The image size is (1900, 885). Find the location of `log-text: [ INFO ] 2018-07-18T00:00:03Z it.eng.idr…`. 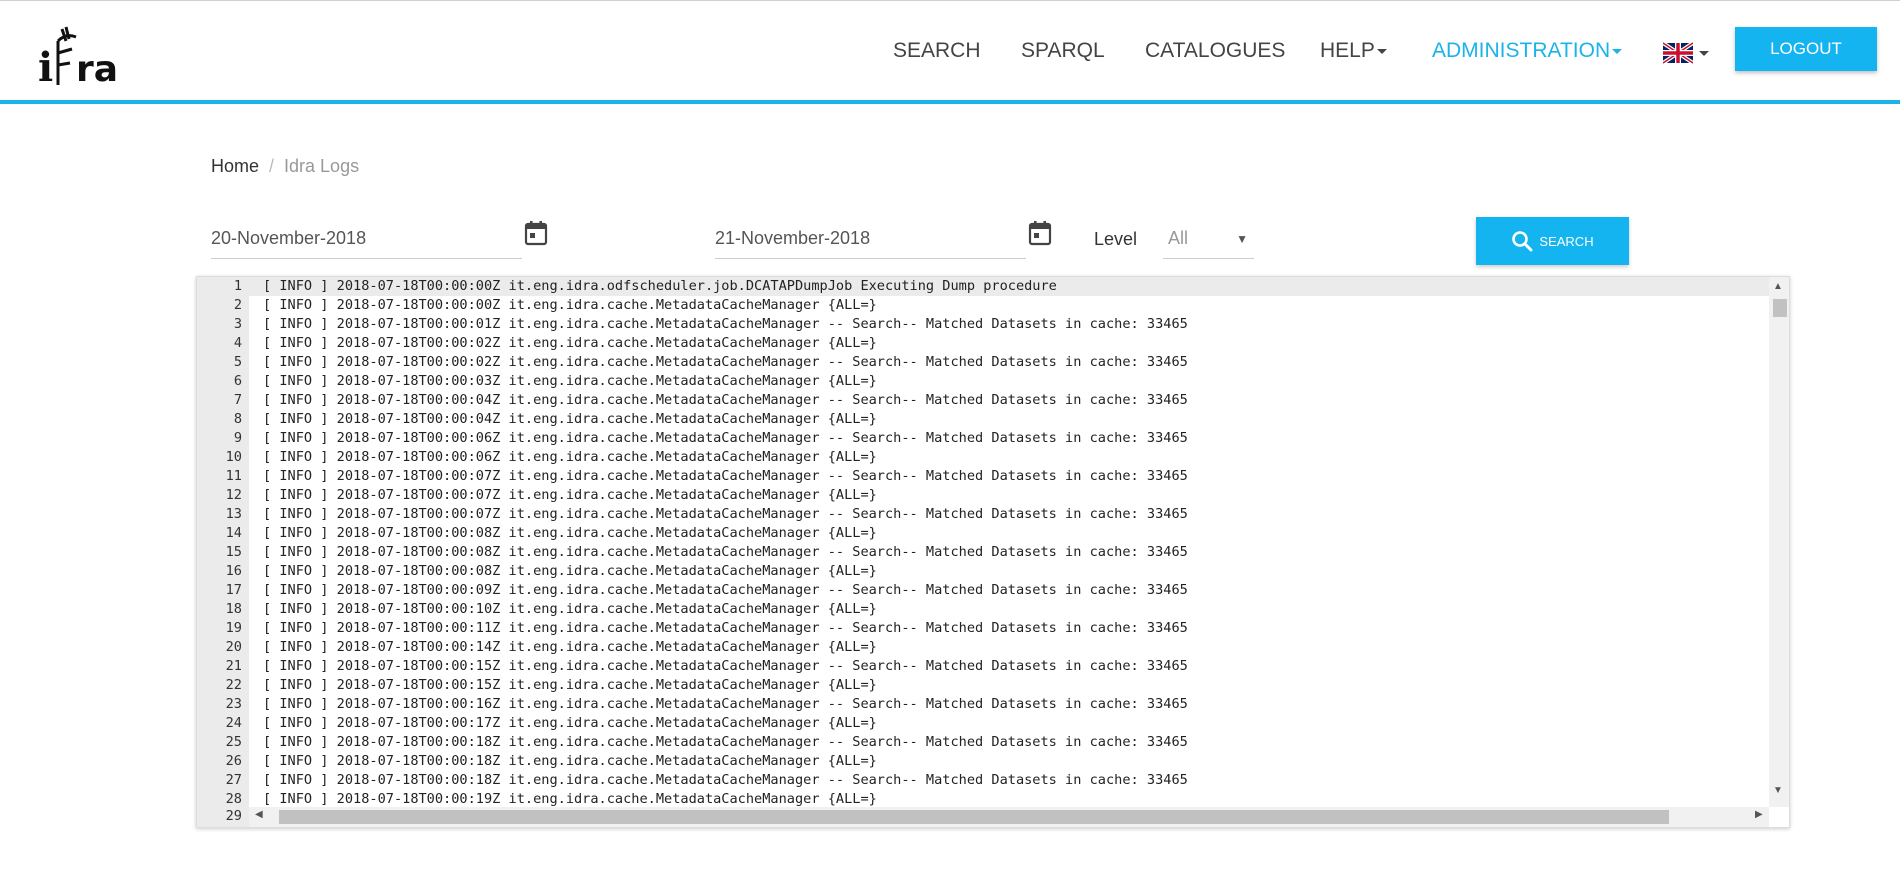

log-text: [ INFO ] 2018-07-18T00:00:03Z it.eng.idr… is located at coordinates (570, 381).